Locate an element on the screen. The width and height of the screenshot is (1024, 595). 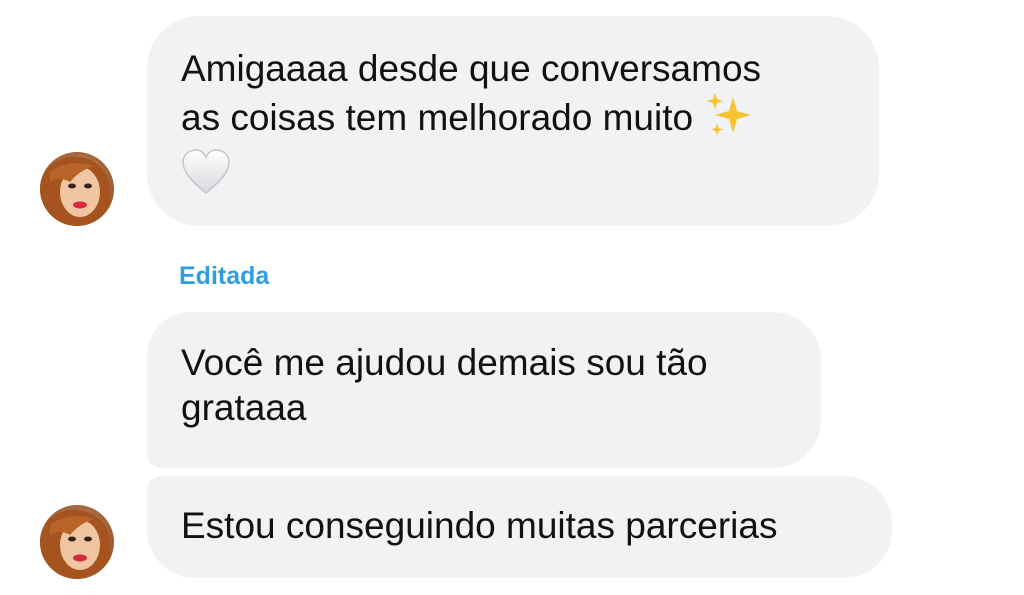
message-line: Você me ajudou demais sou tão is located at coordinates (444, 362).